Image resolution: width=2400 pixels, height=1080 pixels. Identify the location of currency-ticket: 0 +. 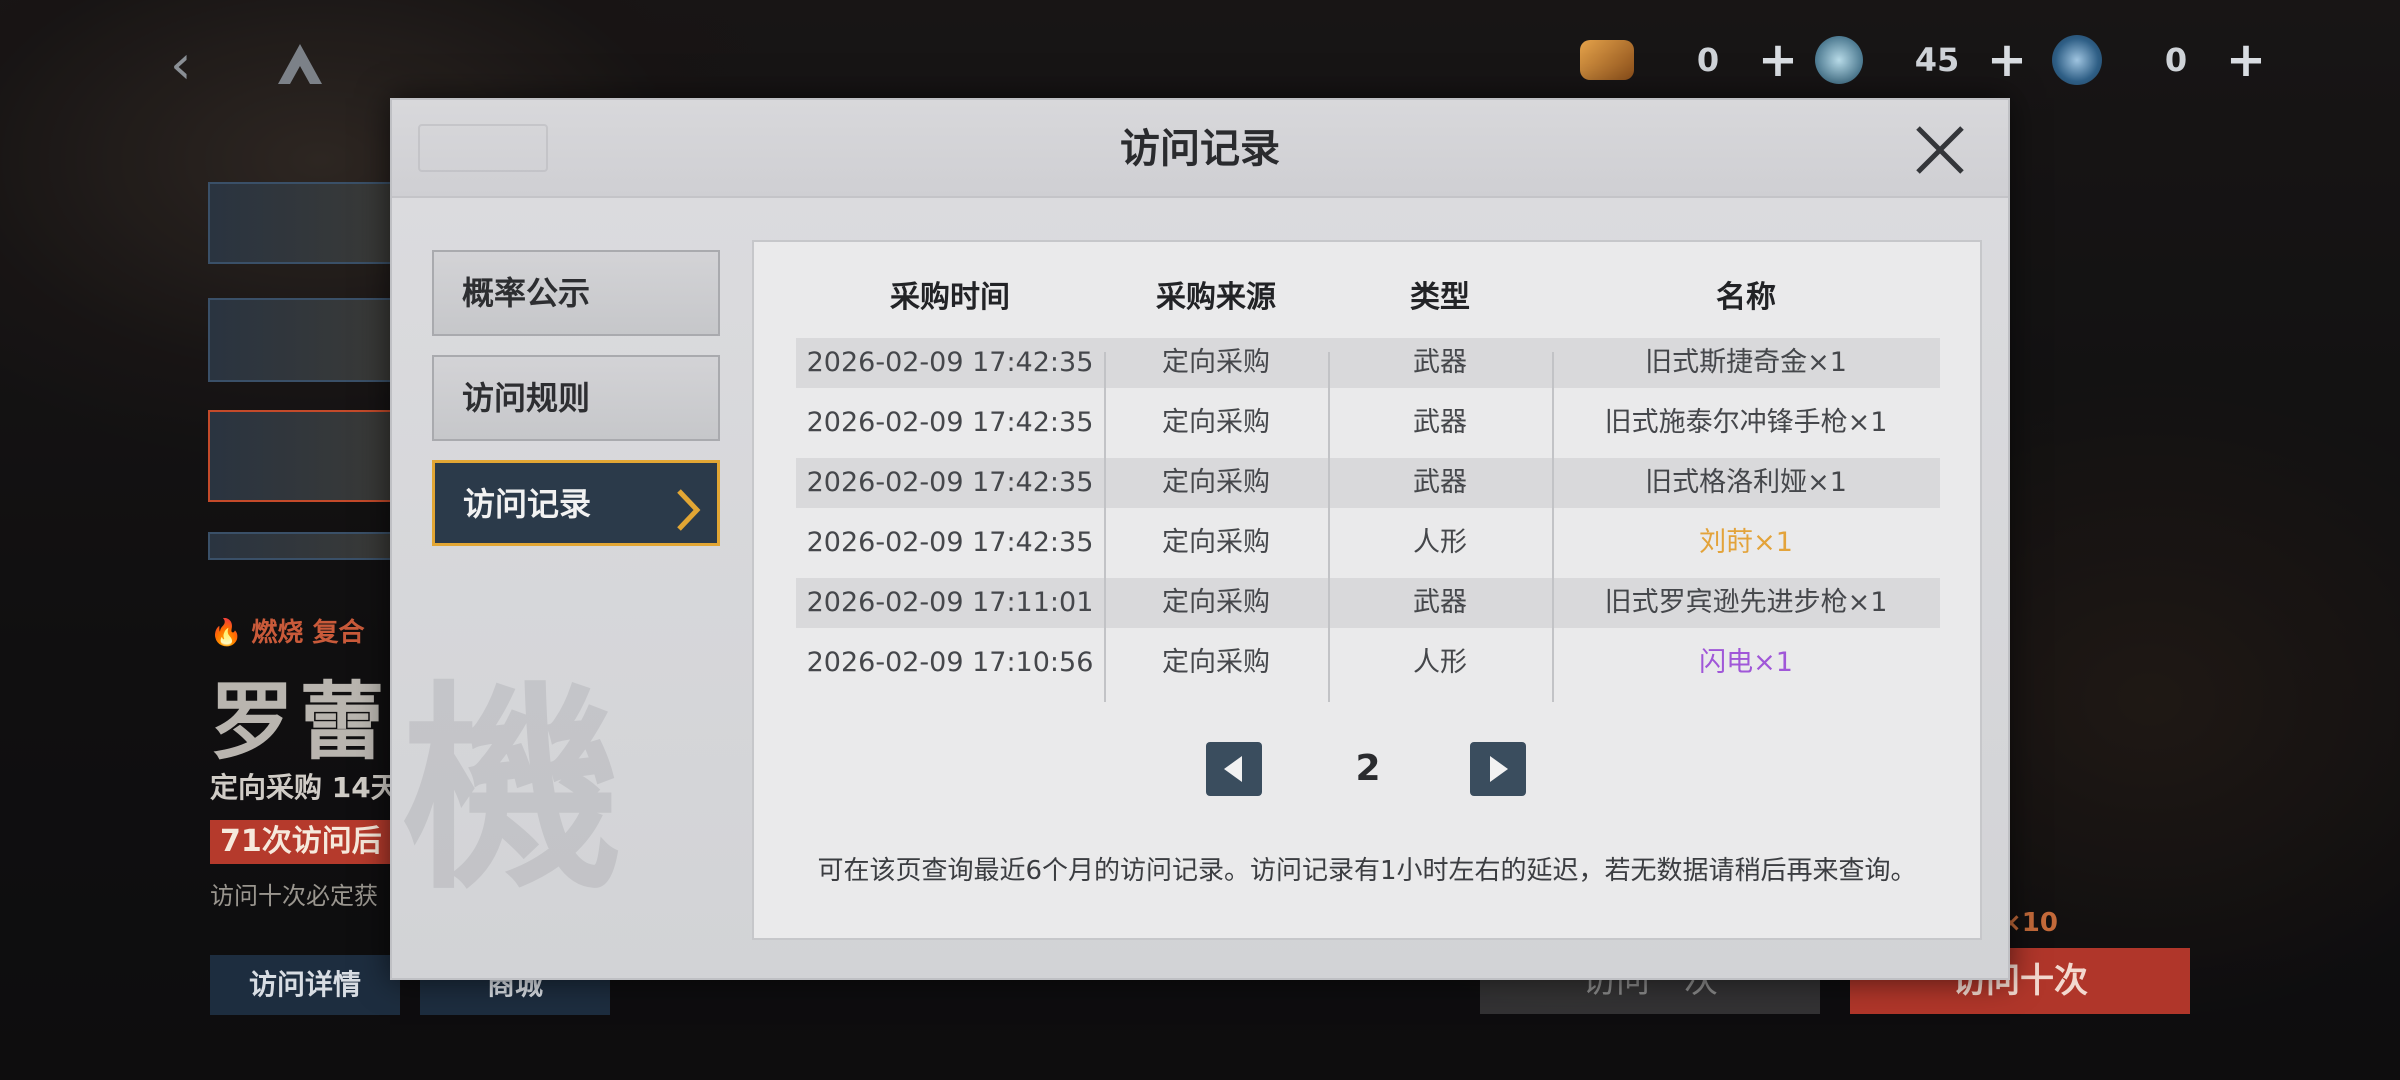
(1690, 60).